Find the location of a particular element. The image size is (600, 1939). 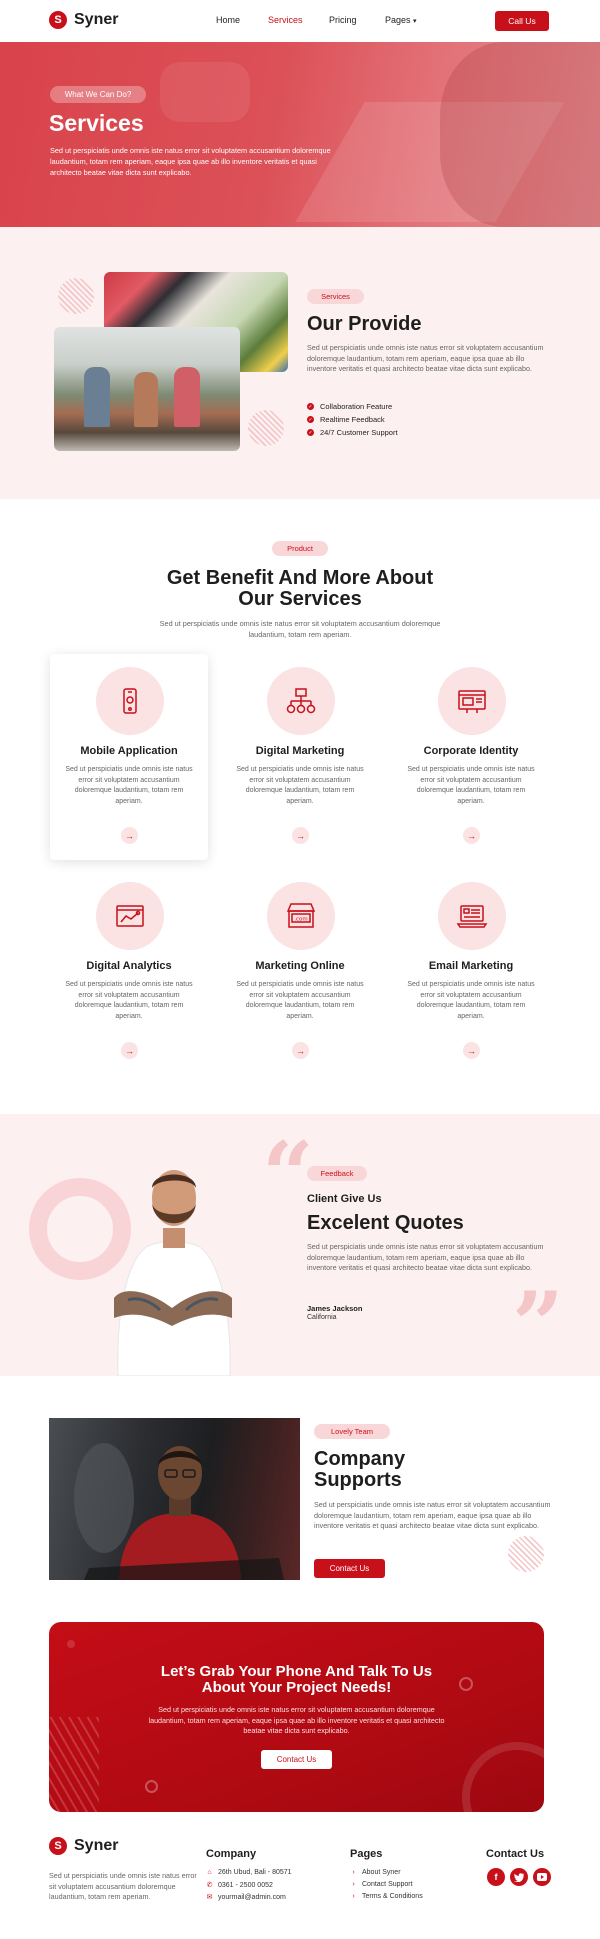

client-photo is located at coordinates (173, 1273).